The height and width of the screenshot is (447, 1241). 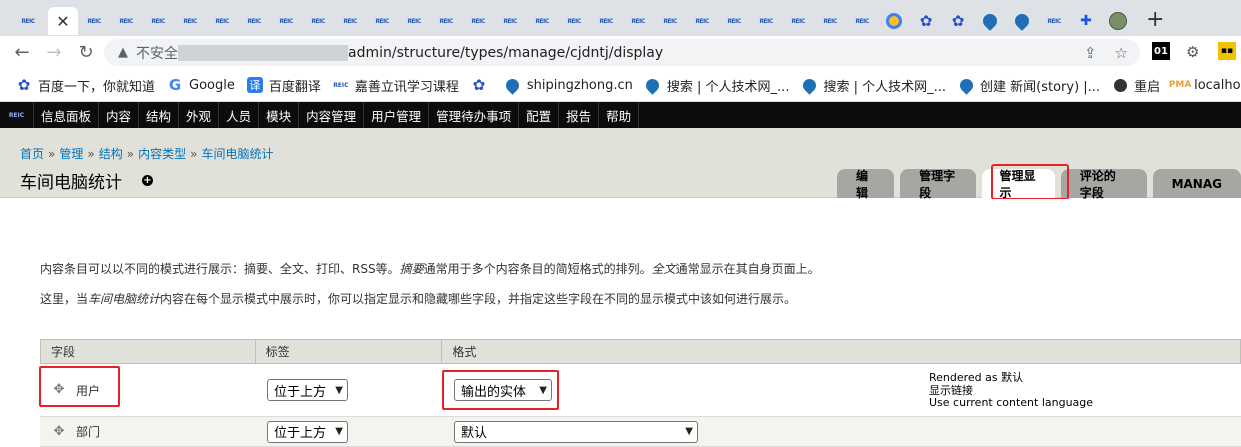 What do you see at coordinates (1196, 183) in the screenshot?
I see `tab-4: MANAG` at bounding box center [1196, 183].